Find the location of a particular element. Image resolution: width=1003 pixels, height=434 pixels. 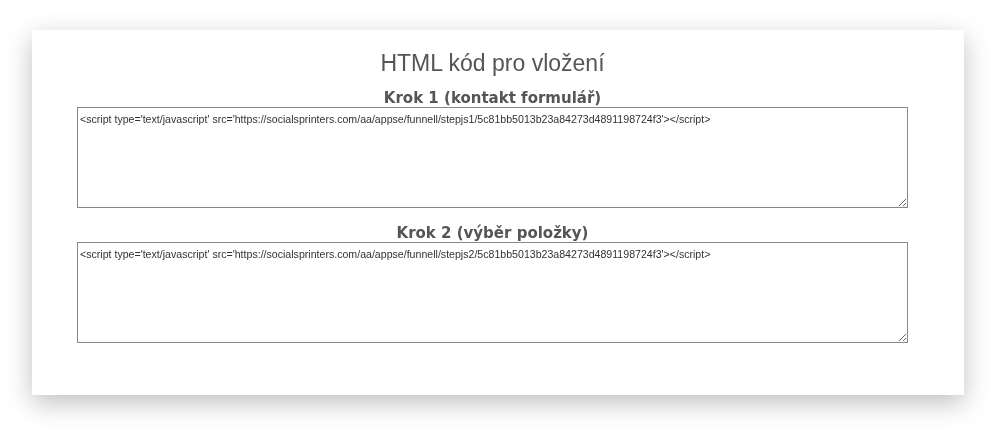

page-title: HTML kód pro vložení is located at coordinates (492, 63).